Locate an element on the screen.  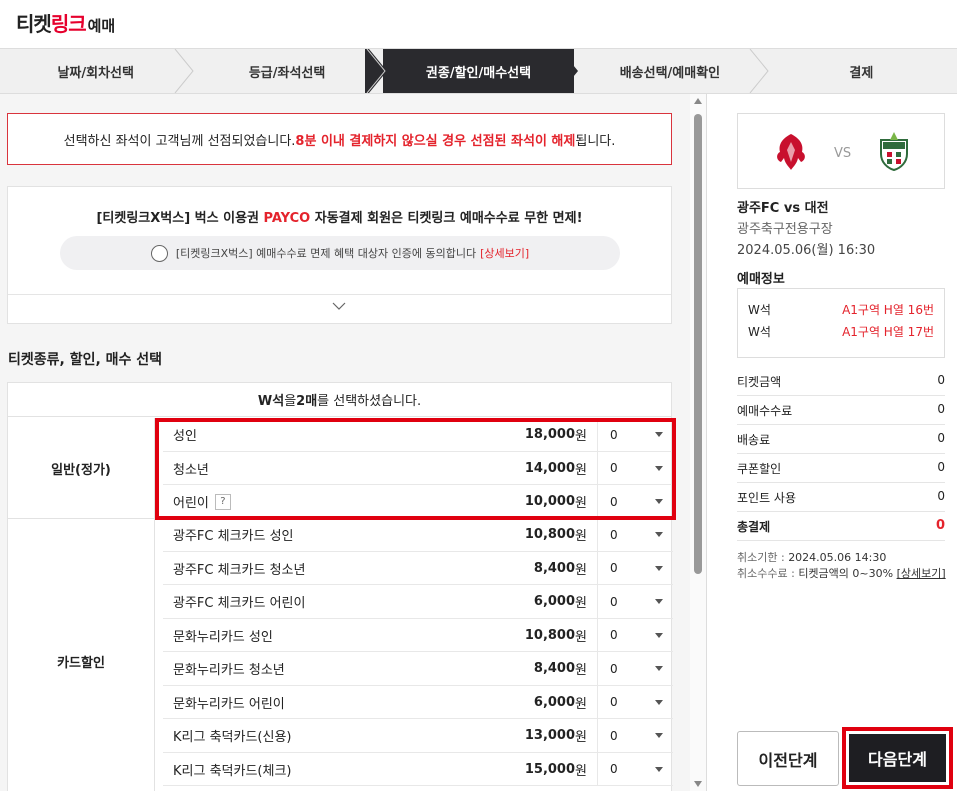
category-general-label: 일반(정가) is located at coordinates (81, 470).